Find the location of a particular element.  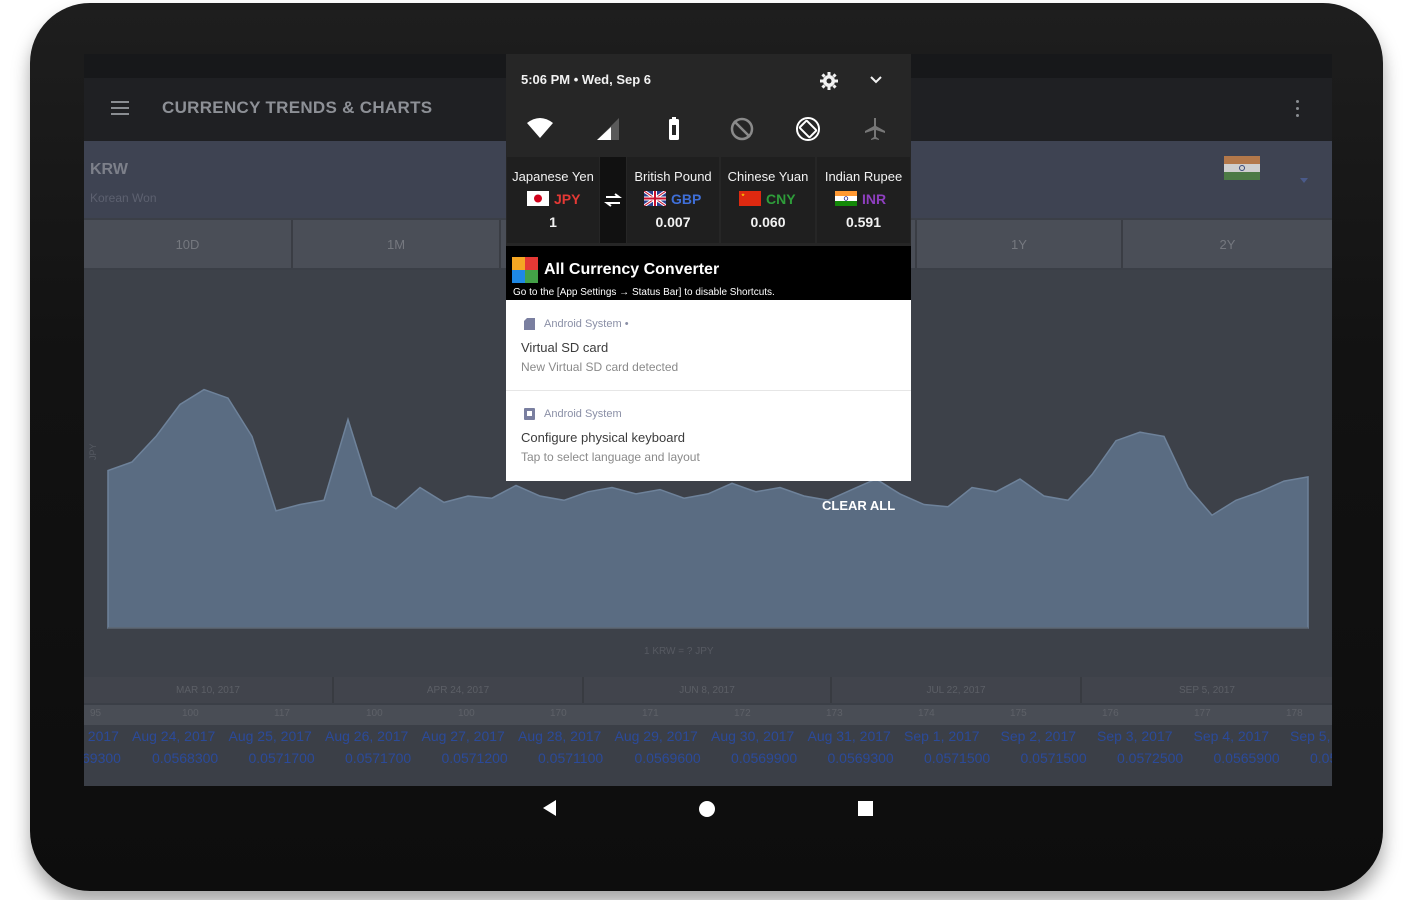

history-date: Sep 4, 2017 is located at coordinates (1231, 736).